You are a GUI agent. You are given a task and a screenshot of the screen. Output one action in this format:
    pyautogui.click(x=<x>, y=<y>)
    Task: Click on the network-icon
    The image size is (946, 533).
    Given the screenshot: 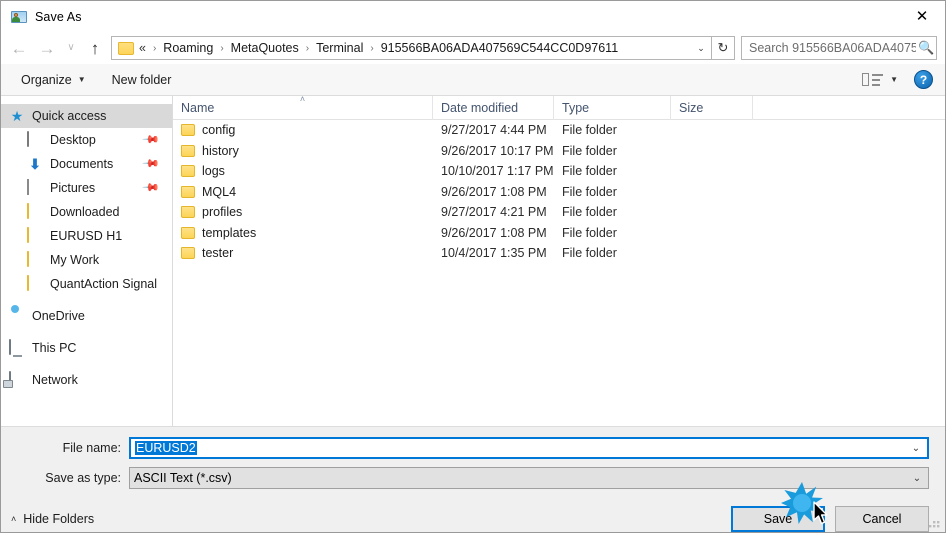 What is the action you would take?
    pyautogui.click(x=17, y=379)
    